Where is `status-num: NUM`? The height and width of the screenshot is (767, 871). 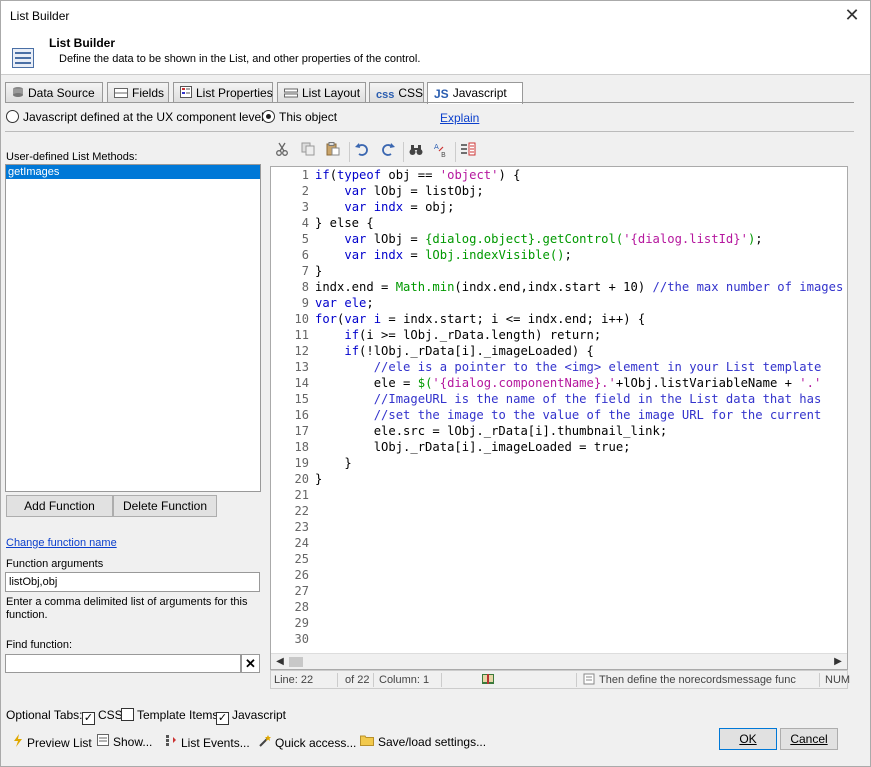 status-num: NUM is located at coordinates (838, 680).